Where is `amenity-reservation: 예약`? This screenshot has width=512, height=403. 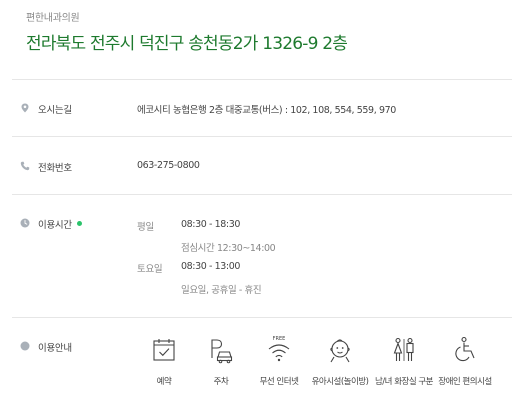 amenity-reservation: 예약 is located at coordinates (164, 361).